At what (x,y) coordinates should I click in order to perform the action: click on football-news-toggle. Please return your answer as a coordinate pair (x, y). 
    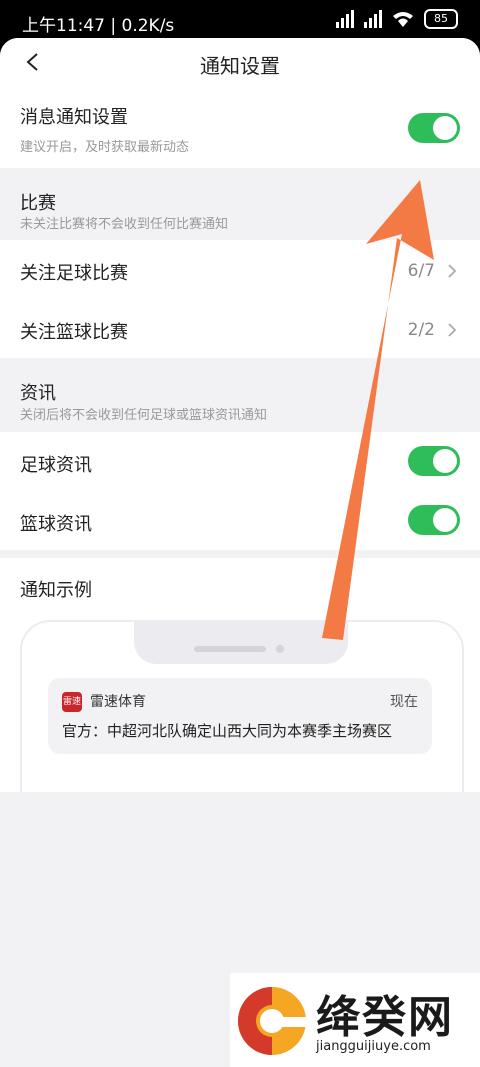
    Looking at the image, I should click on (434, 461).